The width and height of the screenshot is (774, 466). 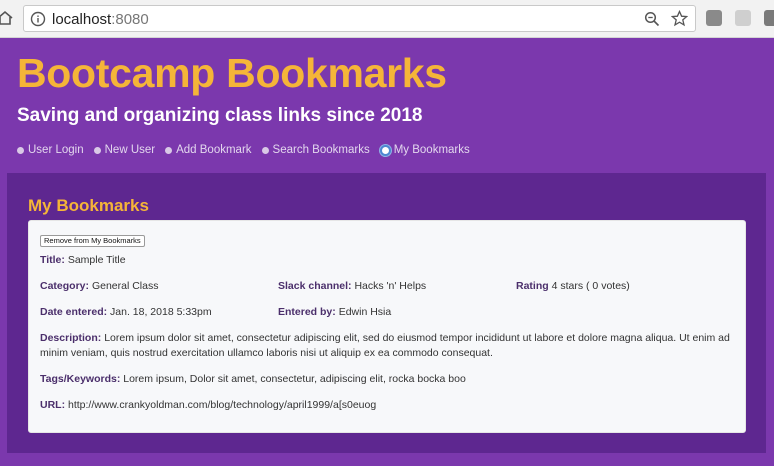 What do you see at coordinates (80, 379) in the screenshot?
I see `field-label: Tags/Keywords:` at bounding box center [80, 379].